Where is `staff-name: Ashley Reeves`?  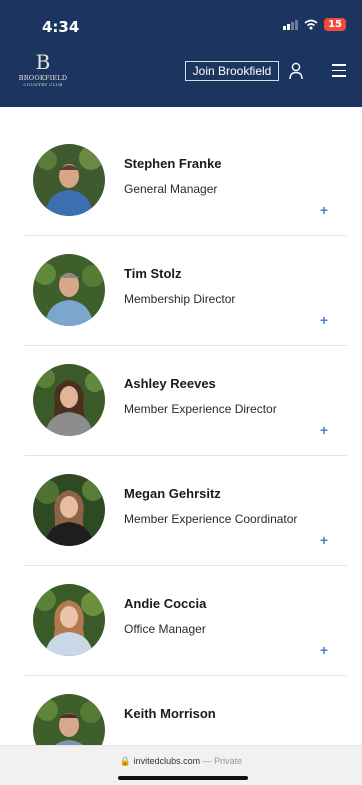
staff-name: Ashley Reeves is located at coordinates (170, 383).